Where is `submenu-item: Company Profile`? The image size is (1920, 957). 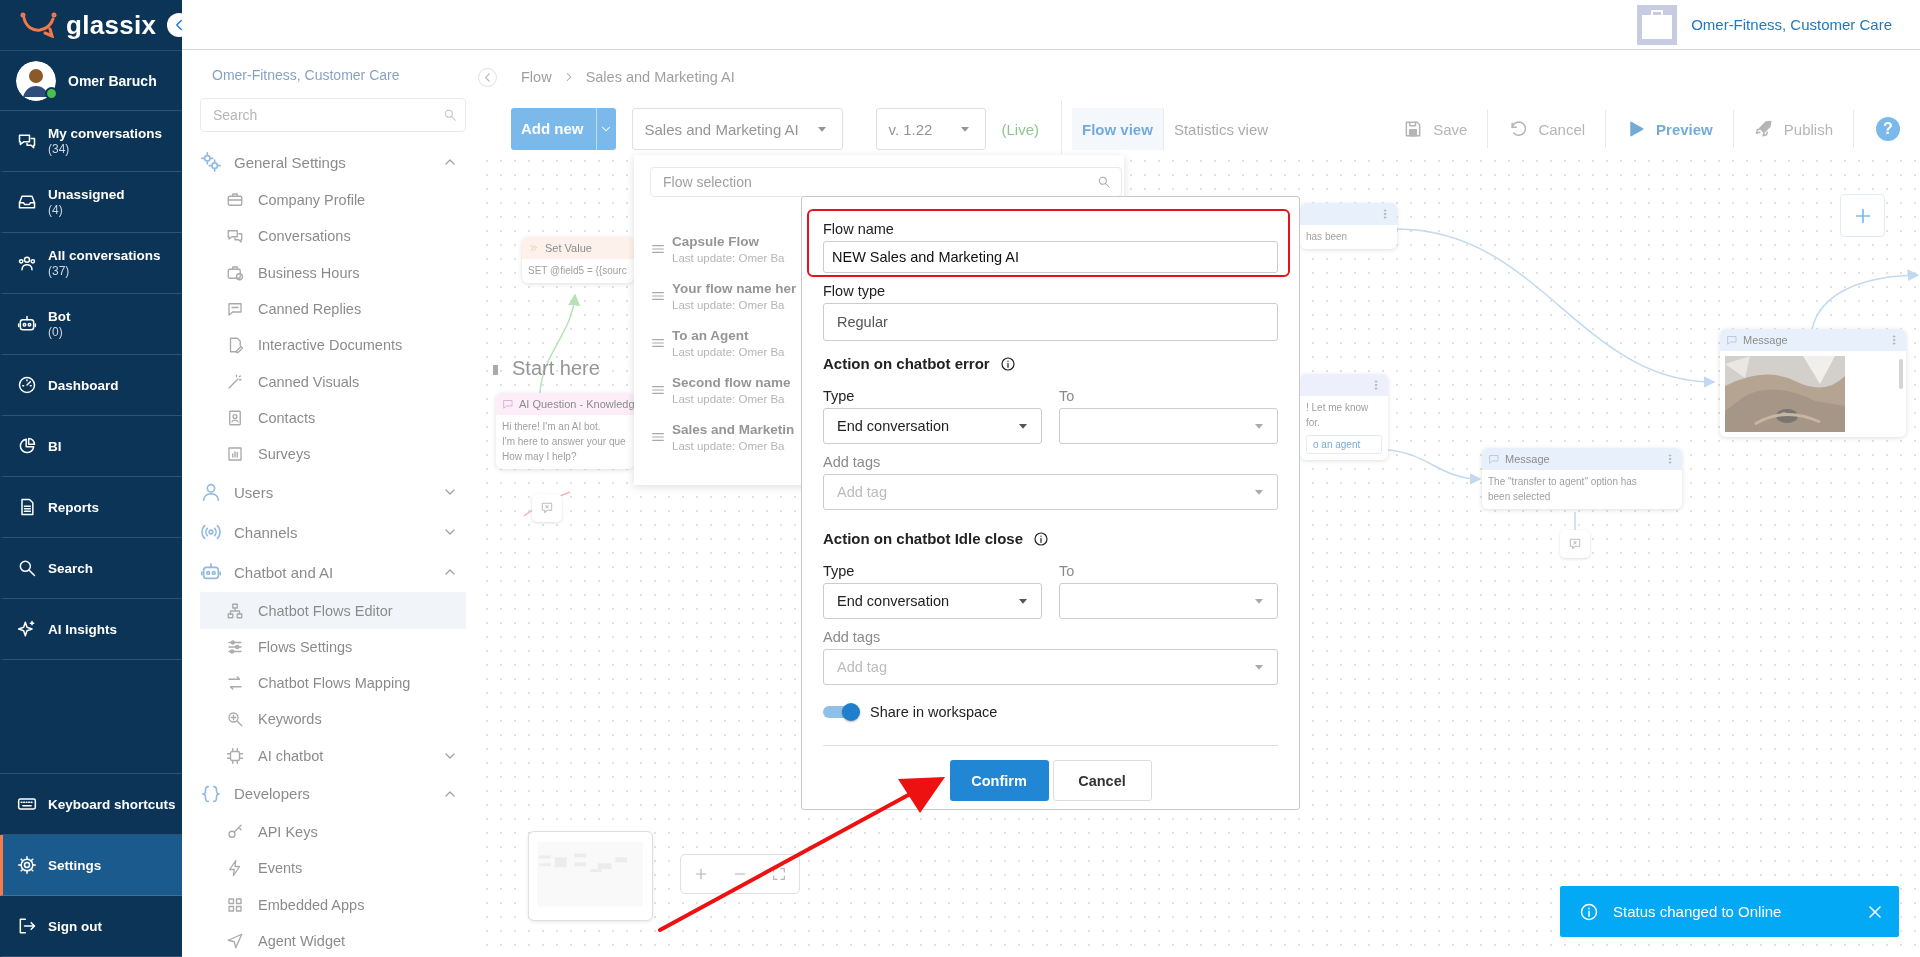
submenu-item: Company Profile is located at coordinates (333, 200).